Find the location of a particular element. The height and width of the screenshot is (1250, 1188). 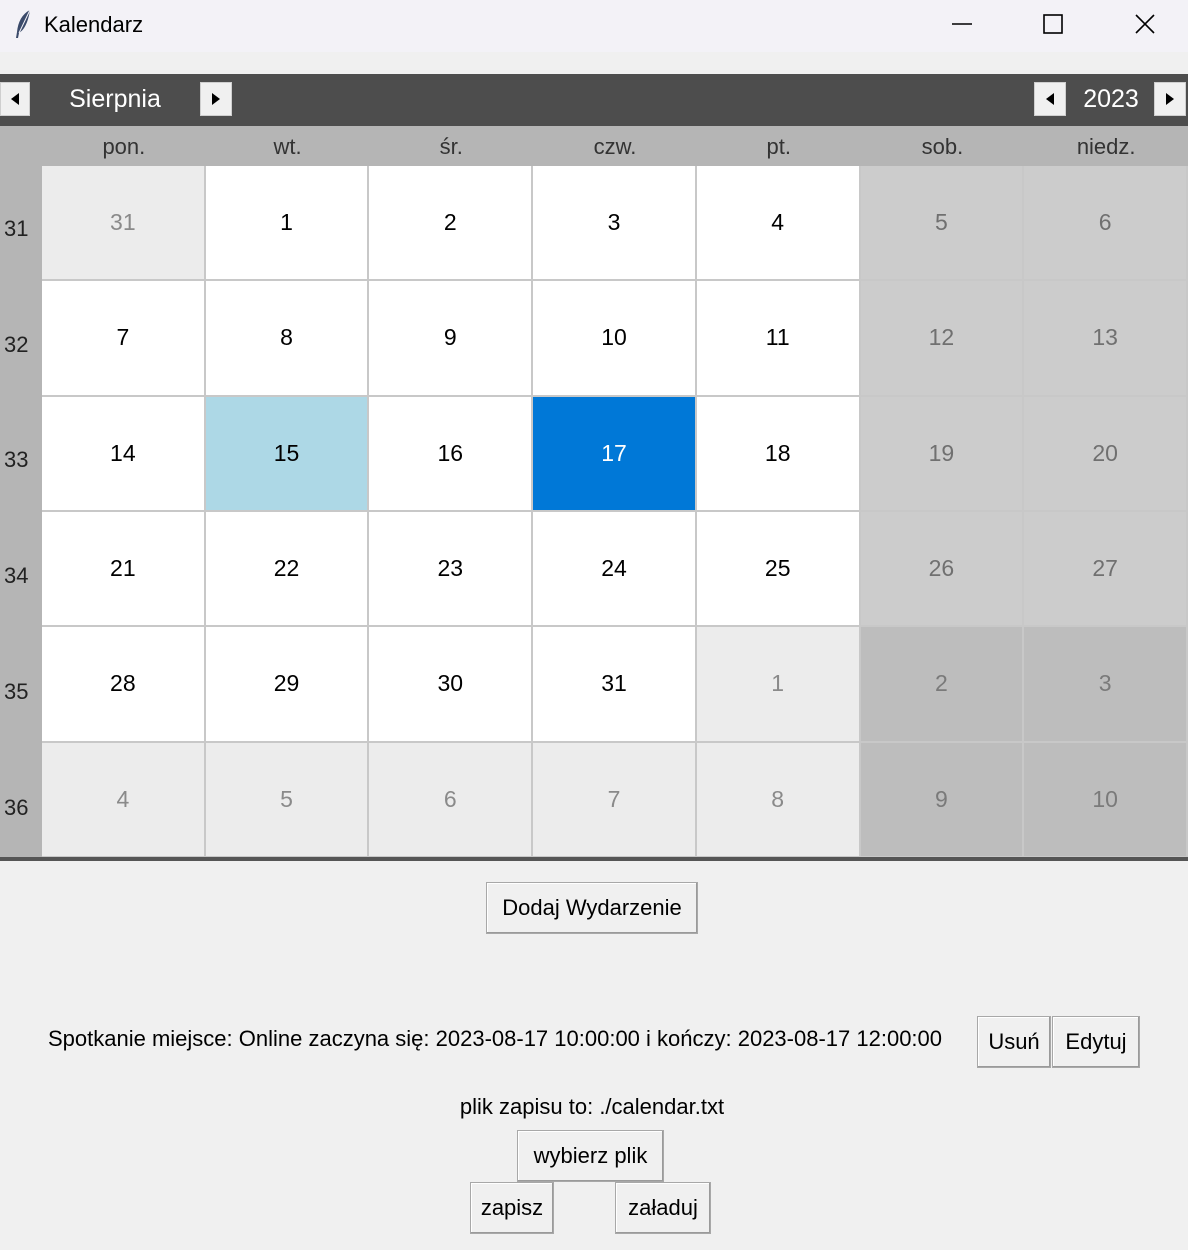

day-names-row: pon. wt. śr. czw. pt. sob. niedz. is located at coordinates (615, 146).